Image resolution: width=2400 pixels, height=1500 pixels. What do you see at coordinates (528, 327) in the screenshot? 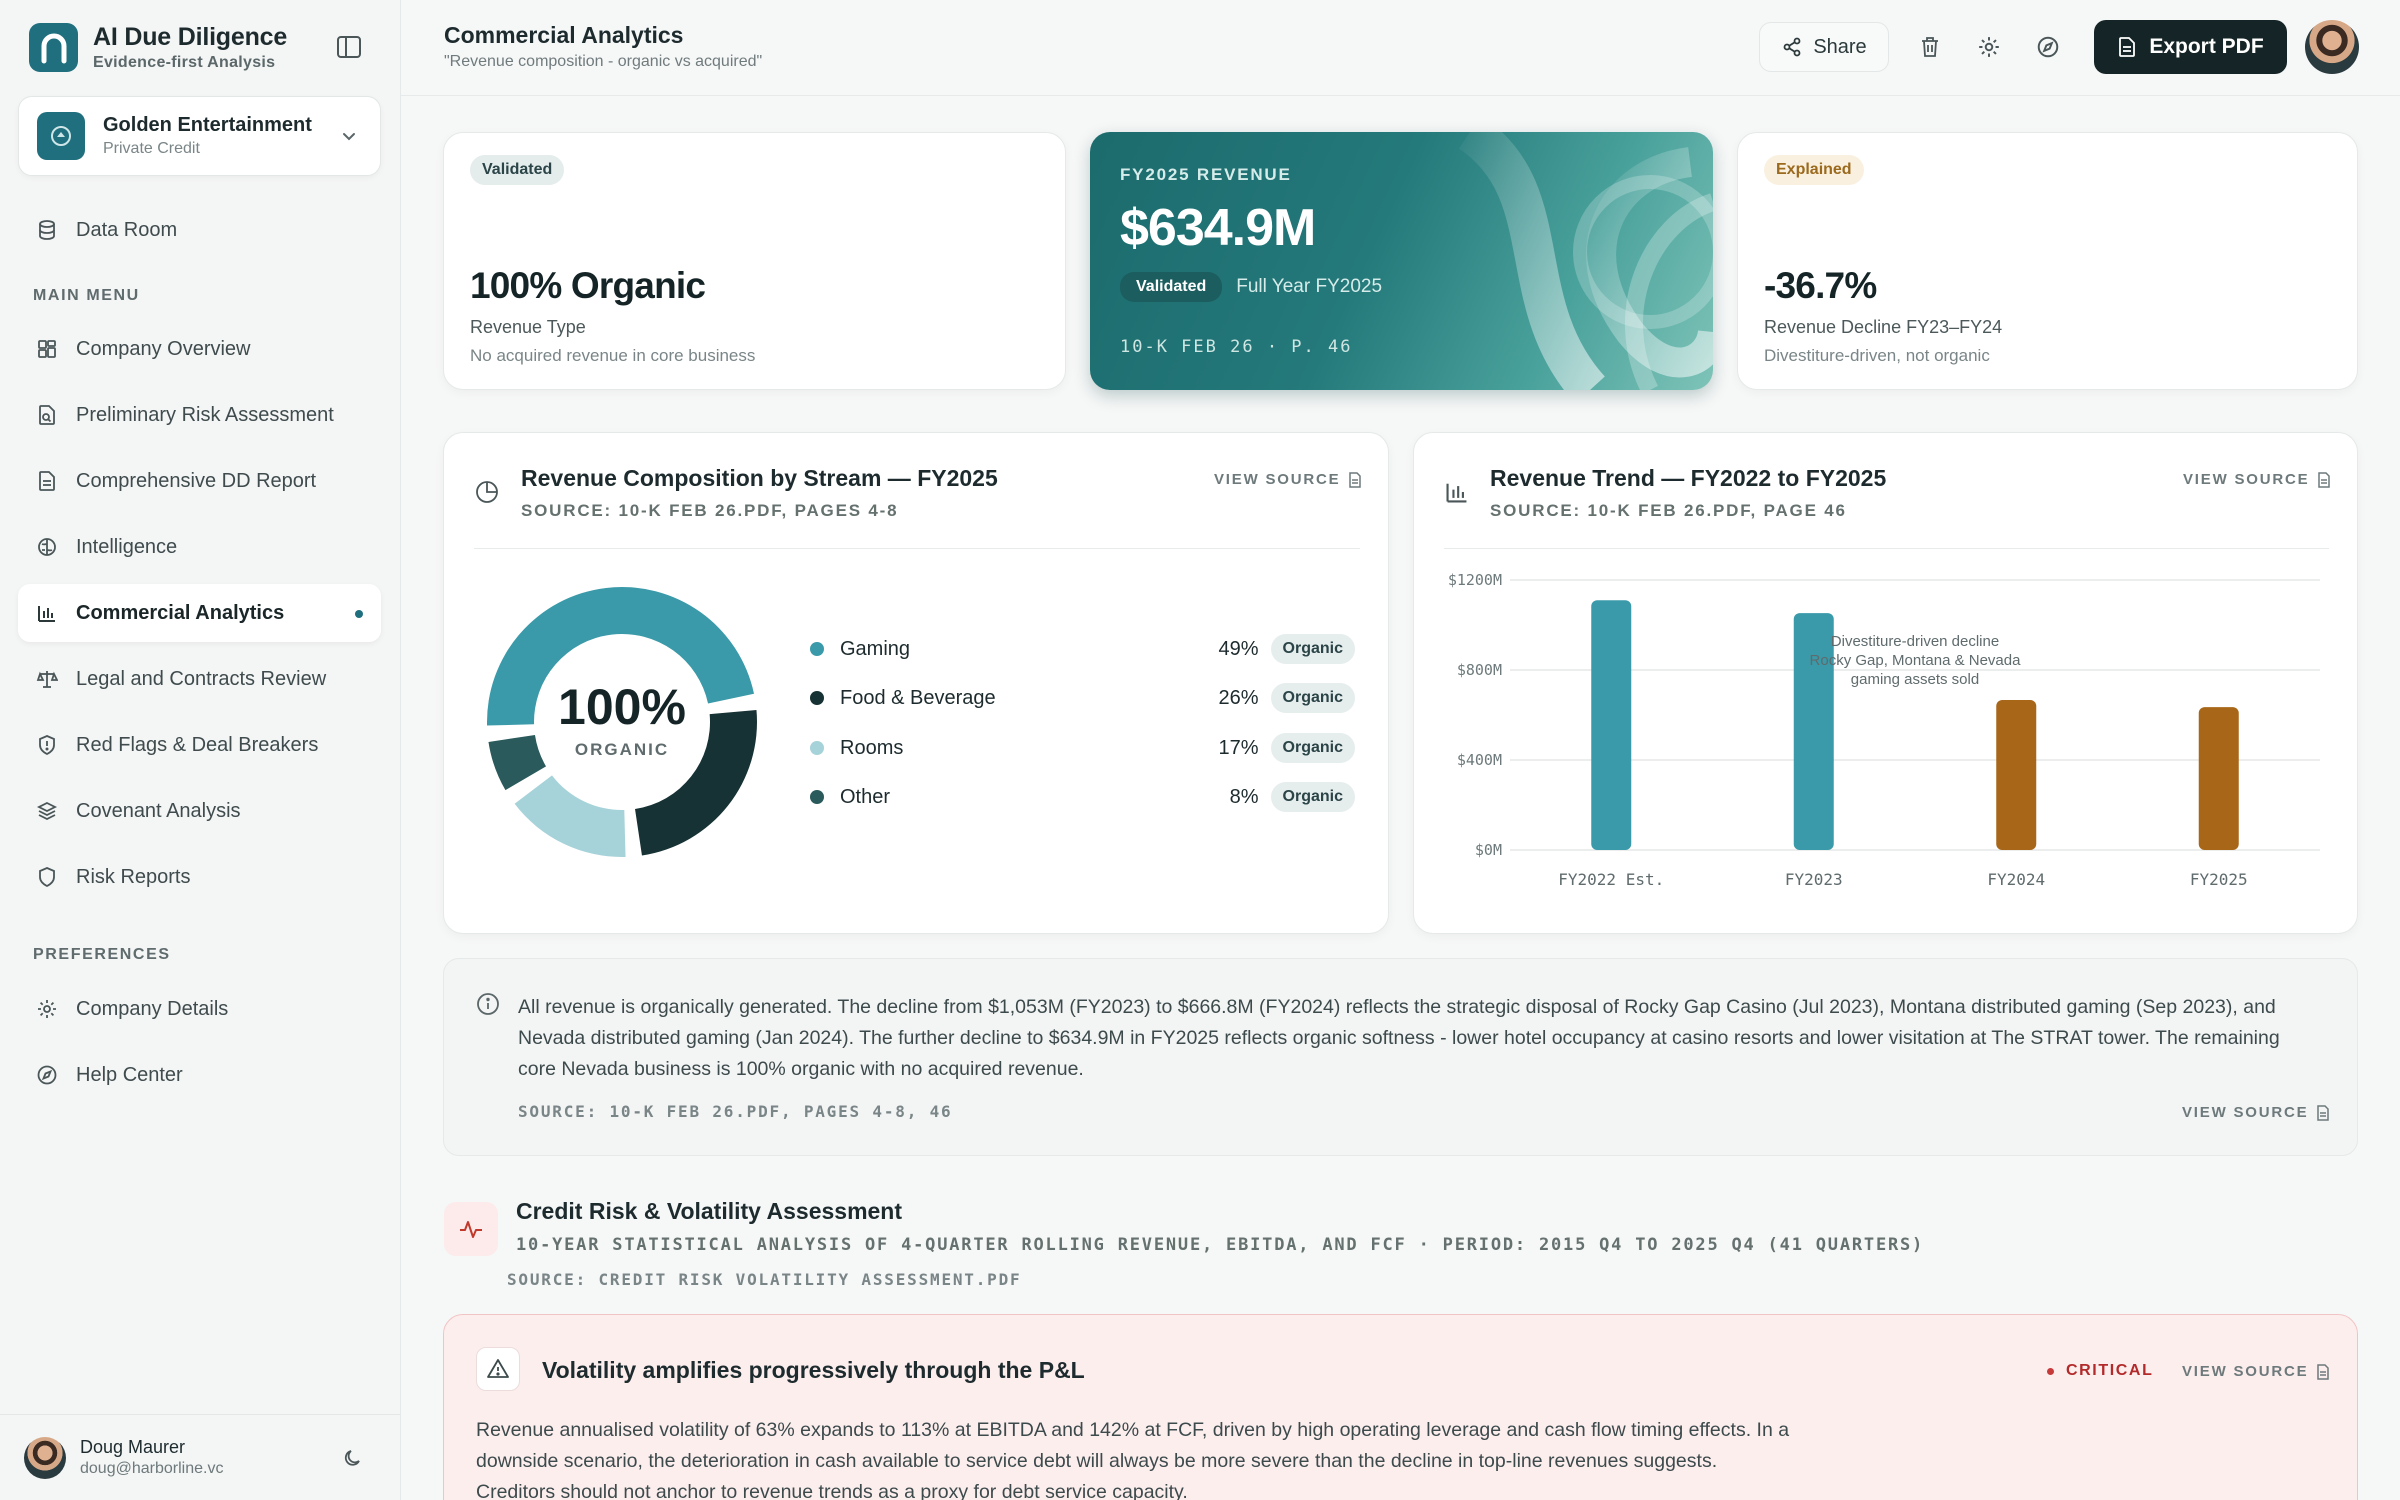
I see `kpi-label: Revenue Type` at bounding box center [528, 327].